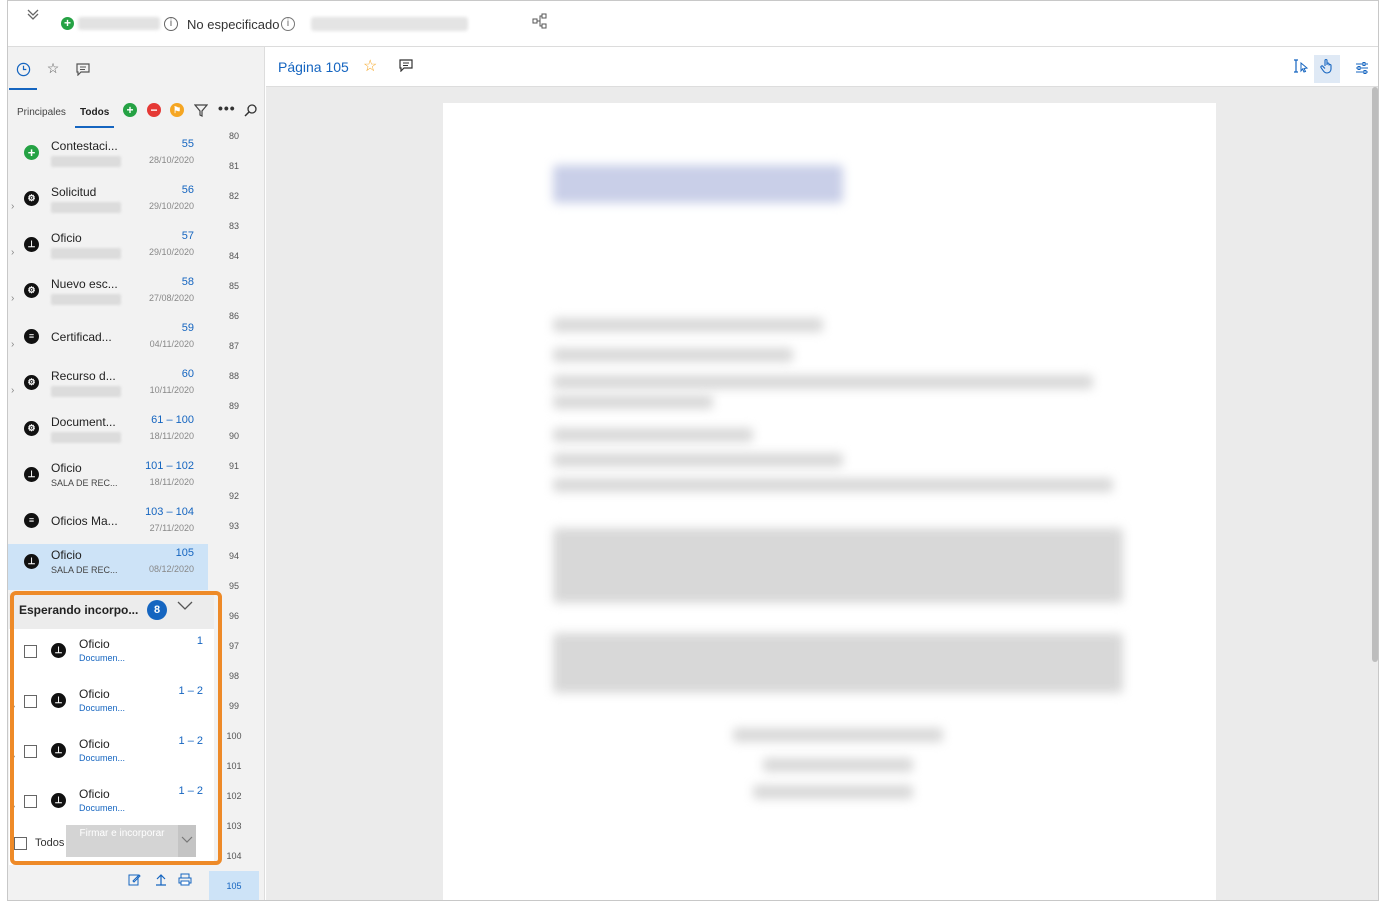 This screenshot has width=1380, height=901. What do you see at coordinates (23, 68) in the screenshot?
I see `clock-icon` at bounding box center [23, 68].